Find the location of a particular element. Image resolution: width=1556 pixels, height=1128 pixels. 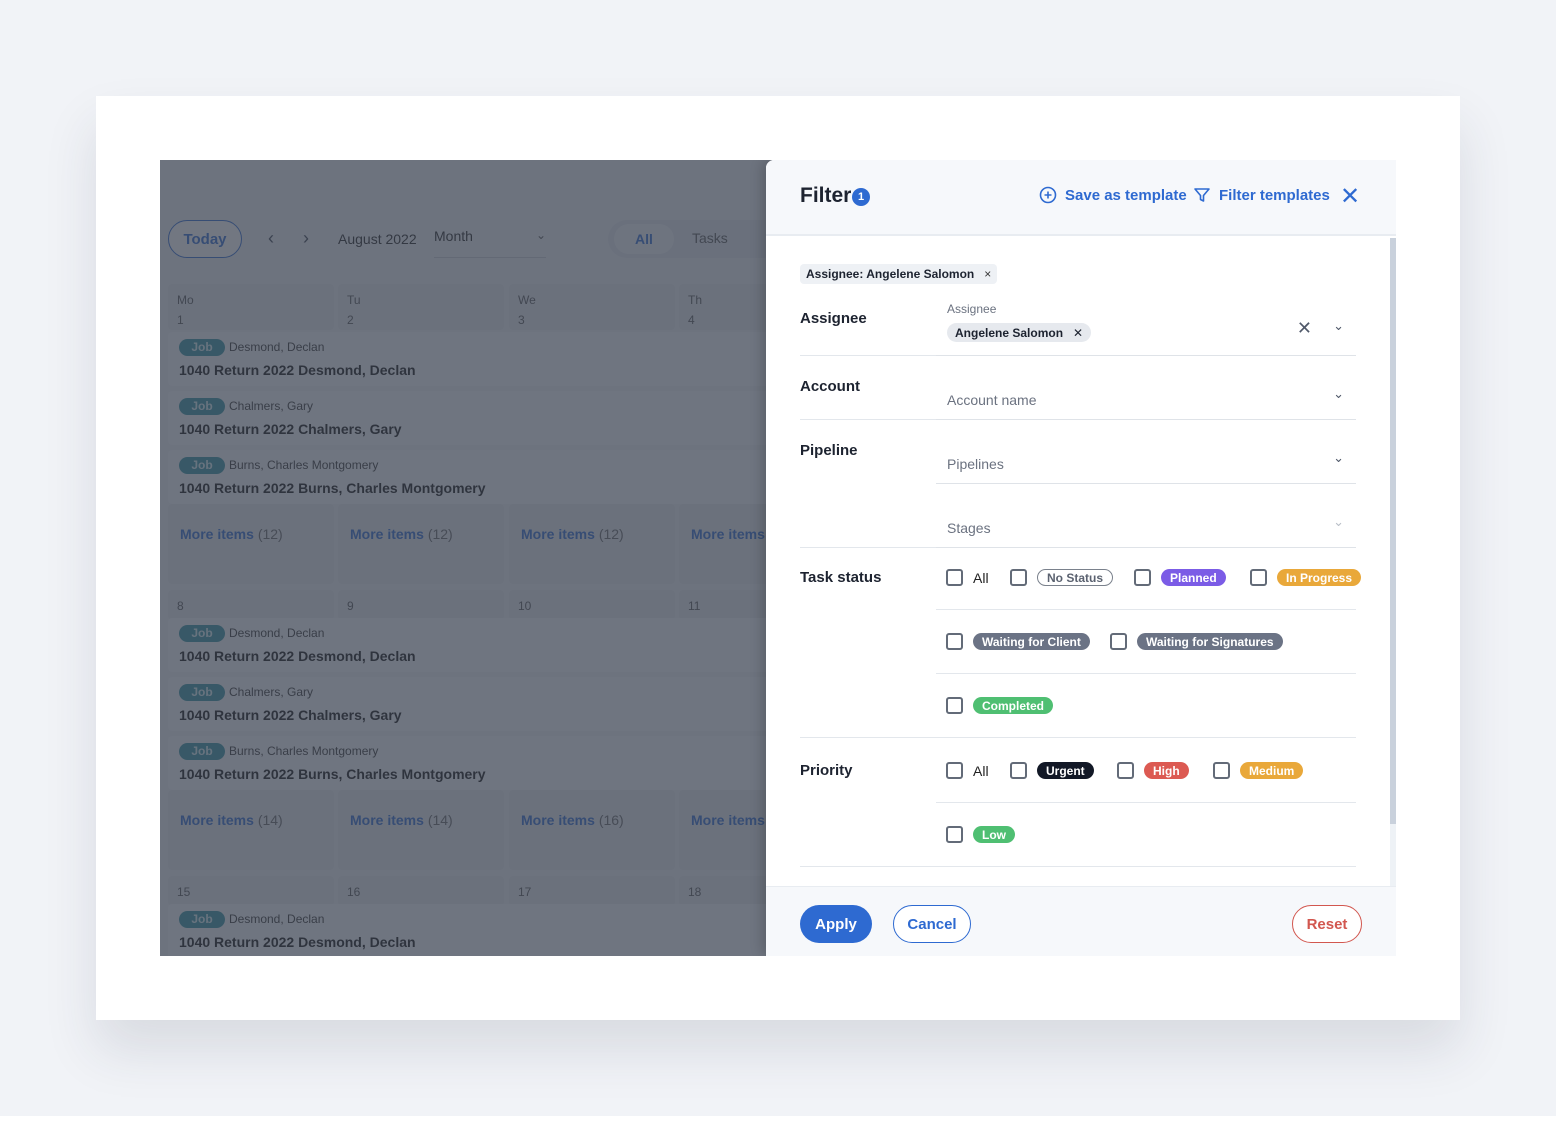

task-status-waiting-client-option: Waiting for Client is located at coordinates (1018, 641).